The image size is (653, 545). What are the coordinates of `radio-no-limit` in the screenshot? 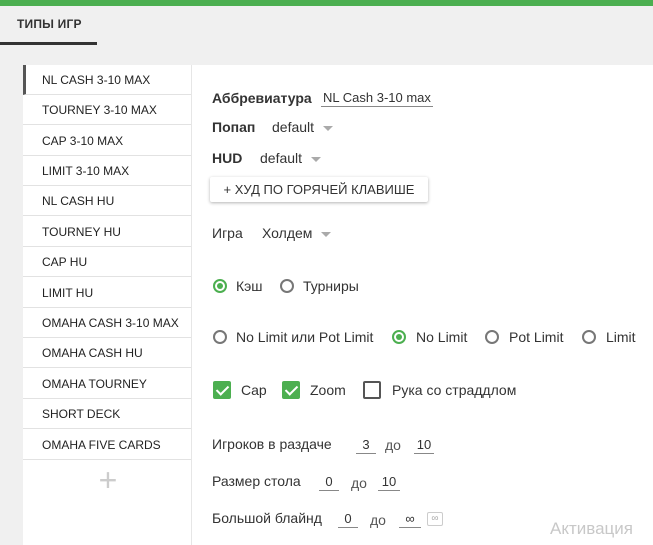 It's located at (399, 337).